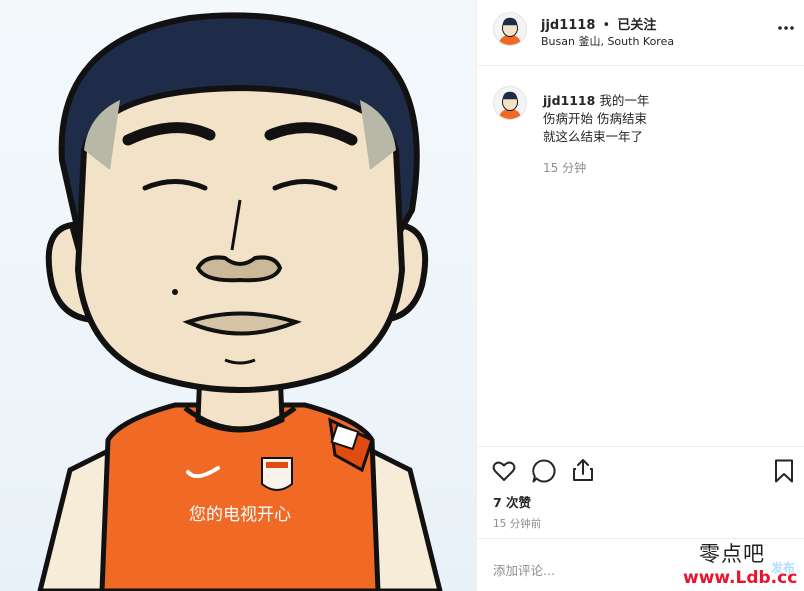  What do you see at coordinates (583, 470) in the screenshot?
I see `share-icon` at bounding box center [583, 470].